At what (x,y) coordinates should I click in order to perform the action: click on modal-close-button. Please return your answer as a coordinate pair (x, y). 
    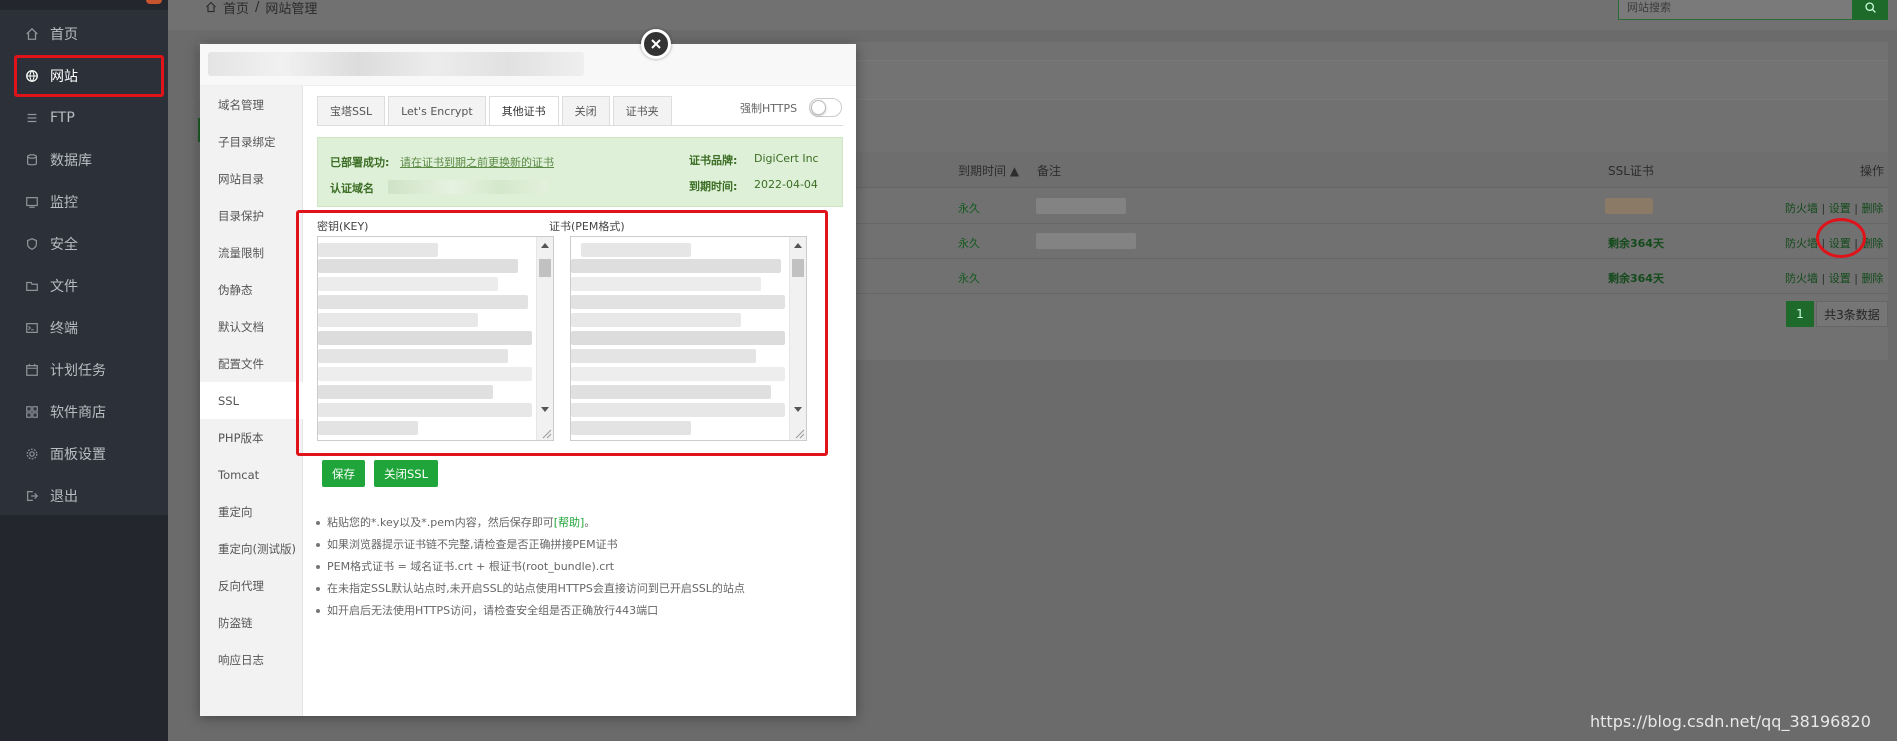
    Looking at the image, I should click on (656, 44).